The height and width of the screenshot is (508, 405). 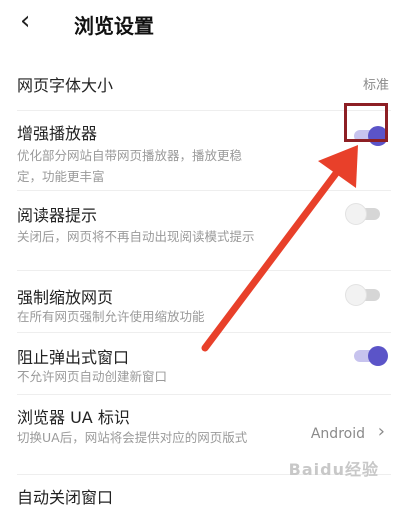 What do you see at coordinates (381, 431) in the screenshot?
I see `chevron-right-icon: ›` at bounding box center [381, 431].